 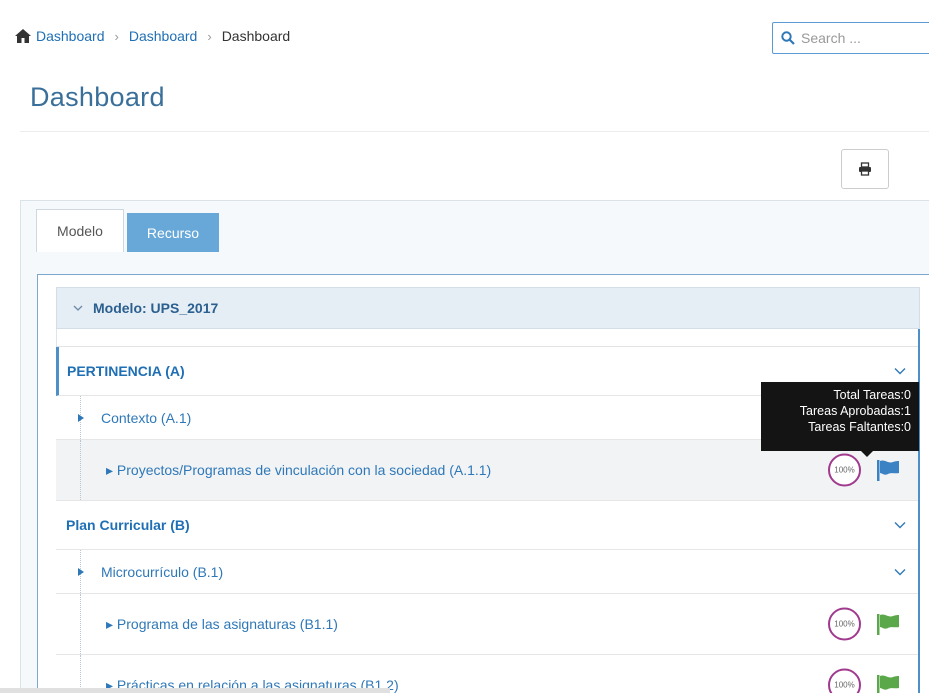 I want to click on tooltip-line-pending: Tareas Faltantes:0, so click(x=859, y=427).